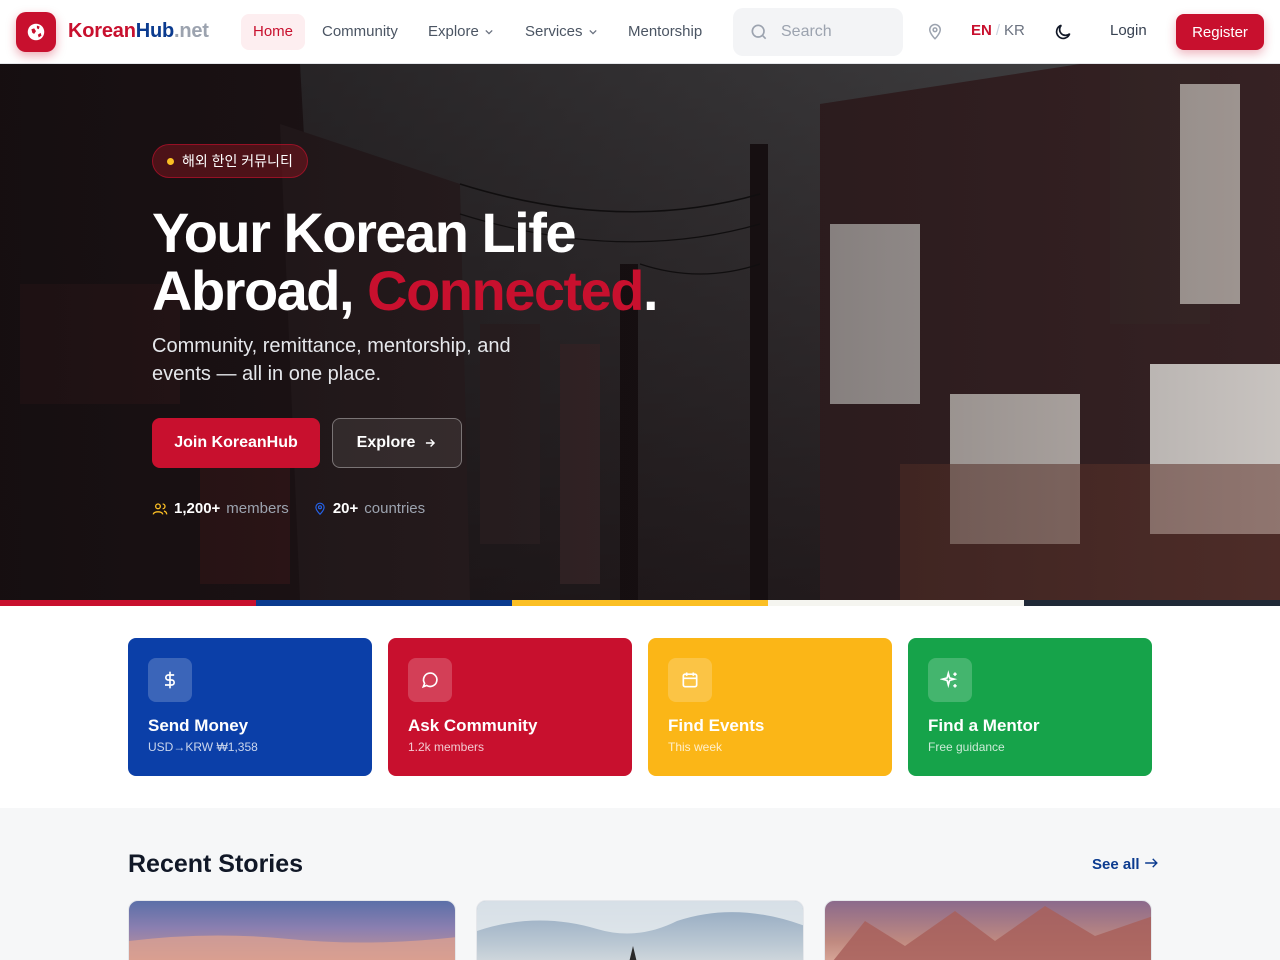  What do you see at coordinates (695, 747) in the screenshot?
I see `card-subtitle: This week` at bounding box center [695, 747].